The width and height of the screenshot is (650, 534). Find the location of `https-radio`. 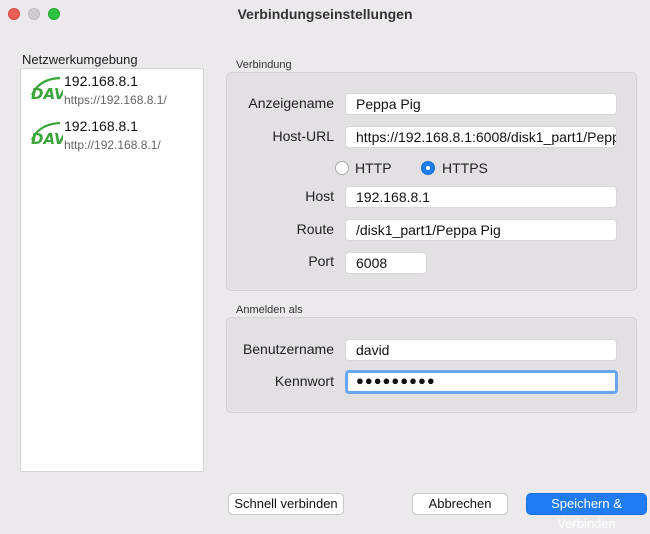

https-radio is located at coordinates (428, 168).